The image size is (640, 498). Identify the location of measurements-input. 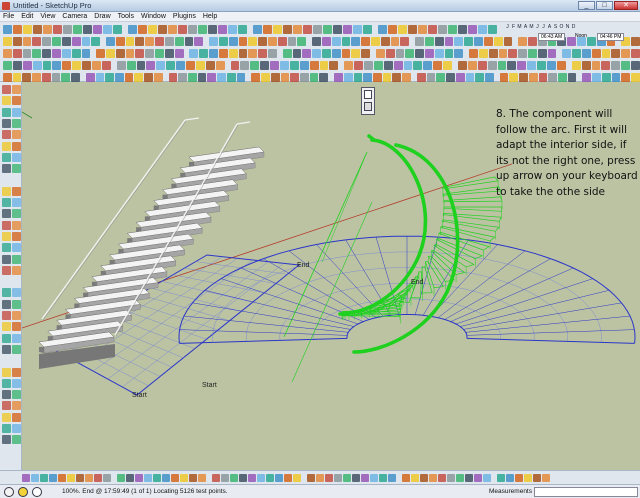
(586, 492).